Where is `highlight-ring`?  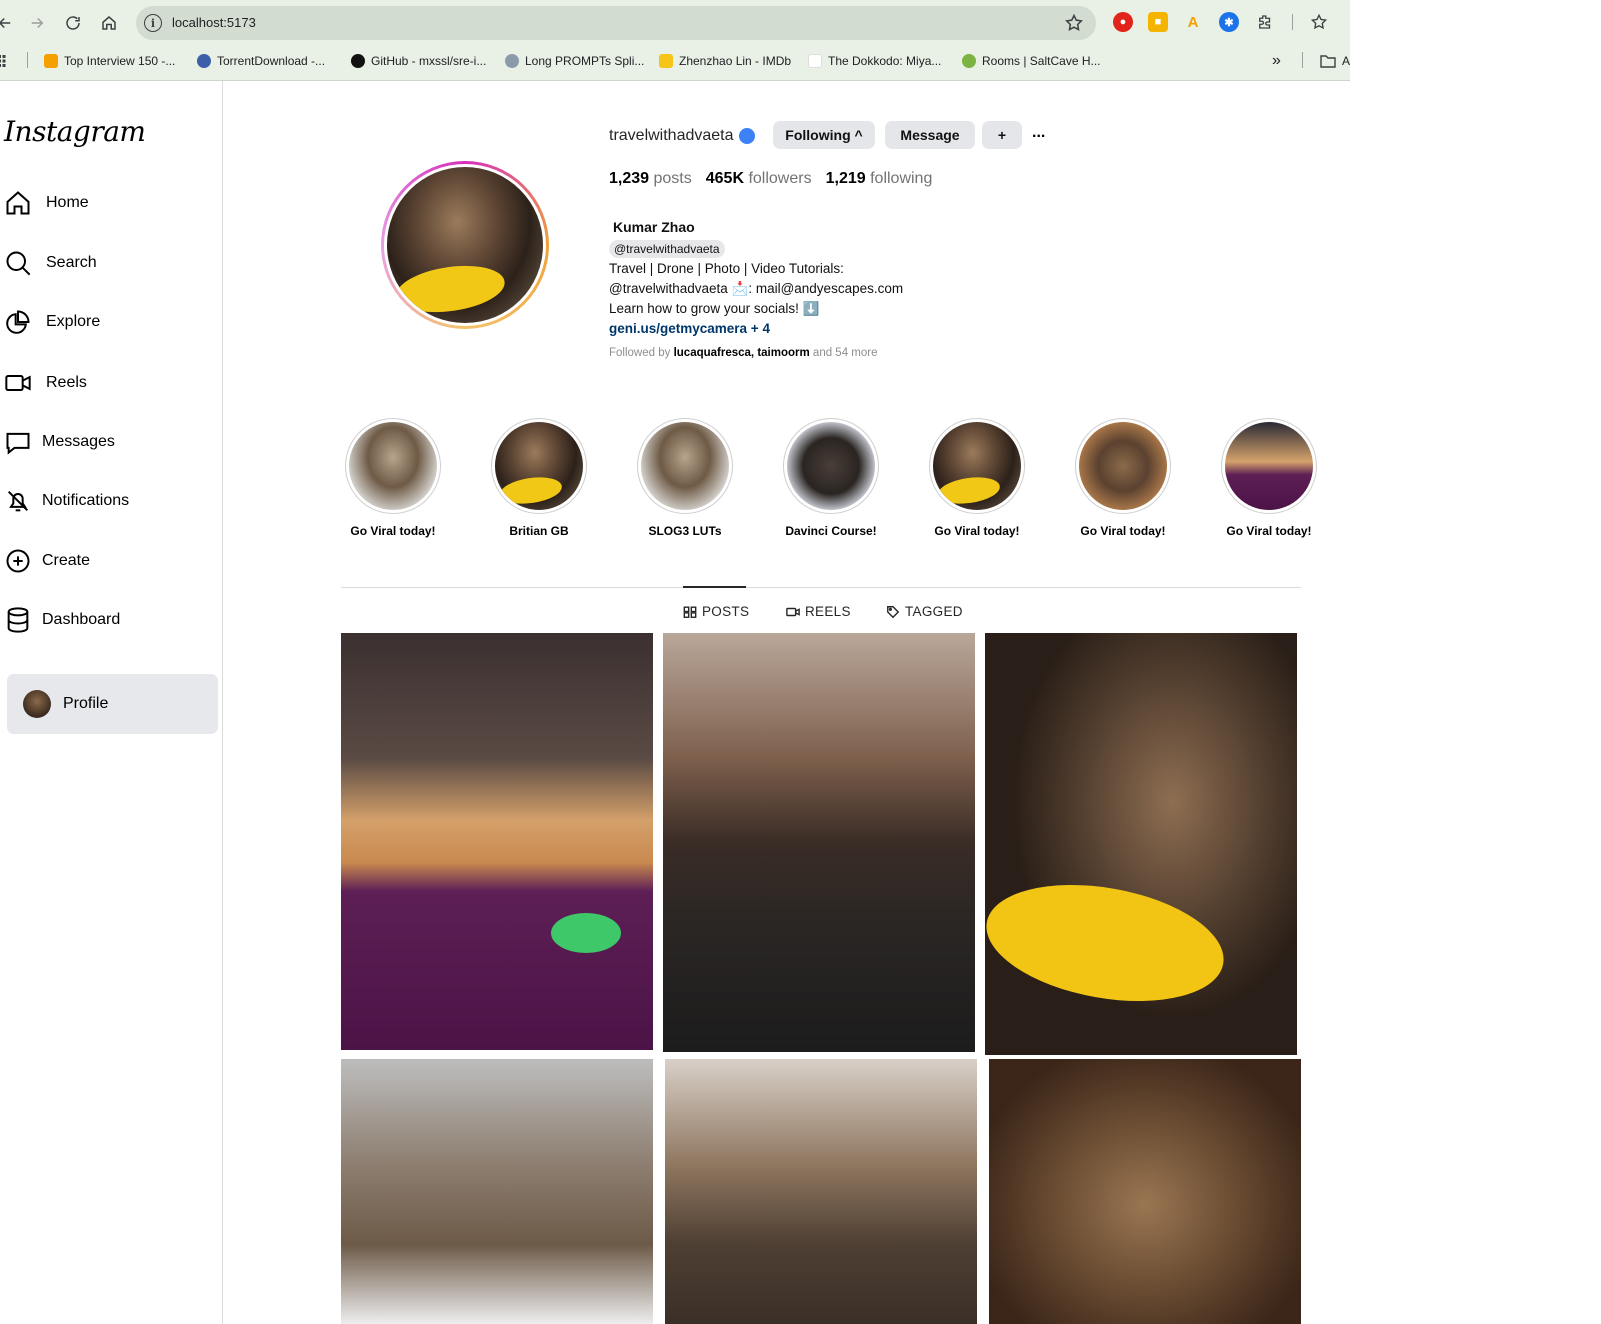
highlight-ring is located at coordinates (977, 466).